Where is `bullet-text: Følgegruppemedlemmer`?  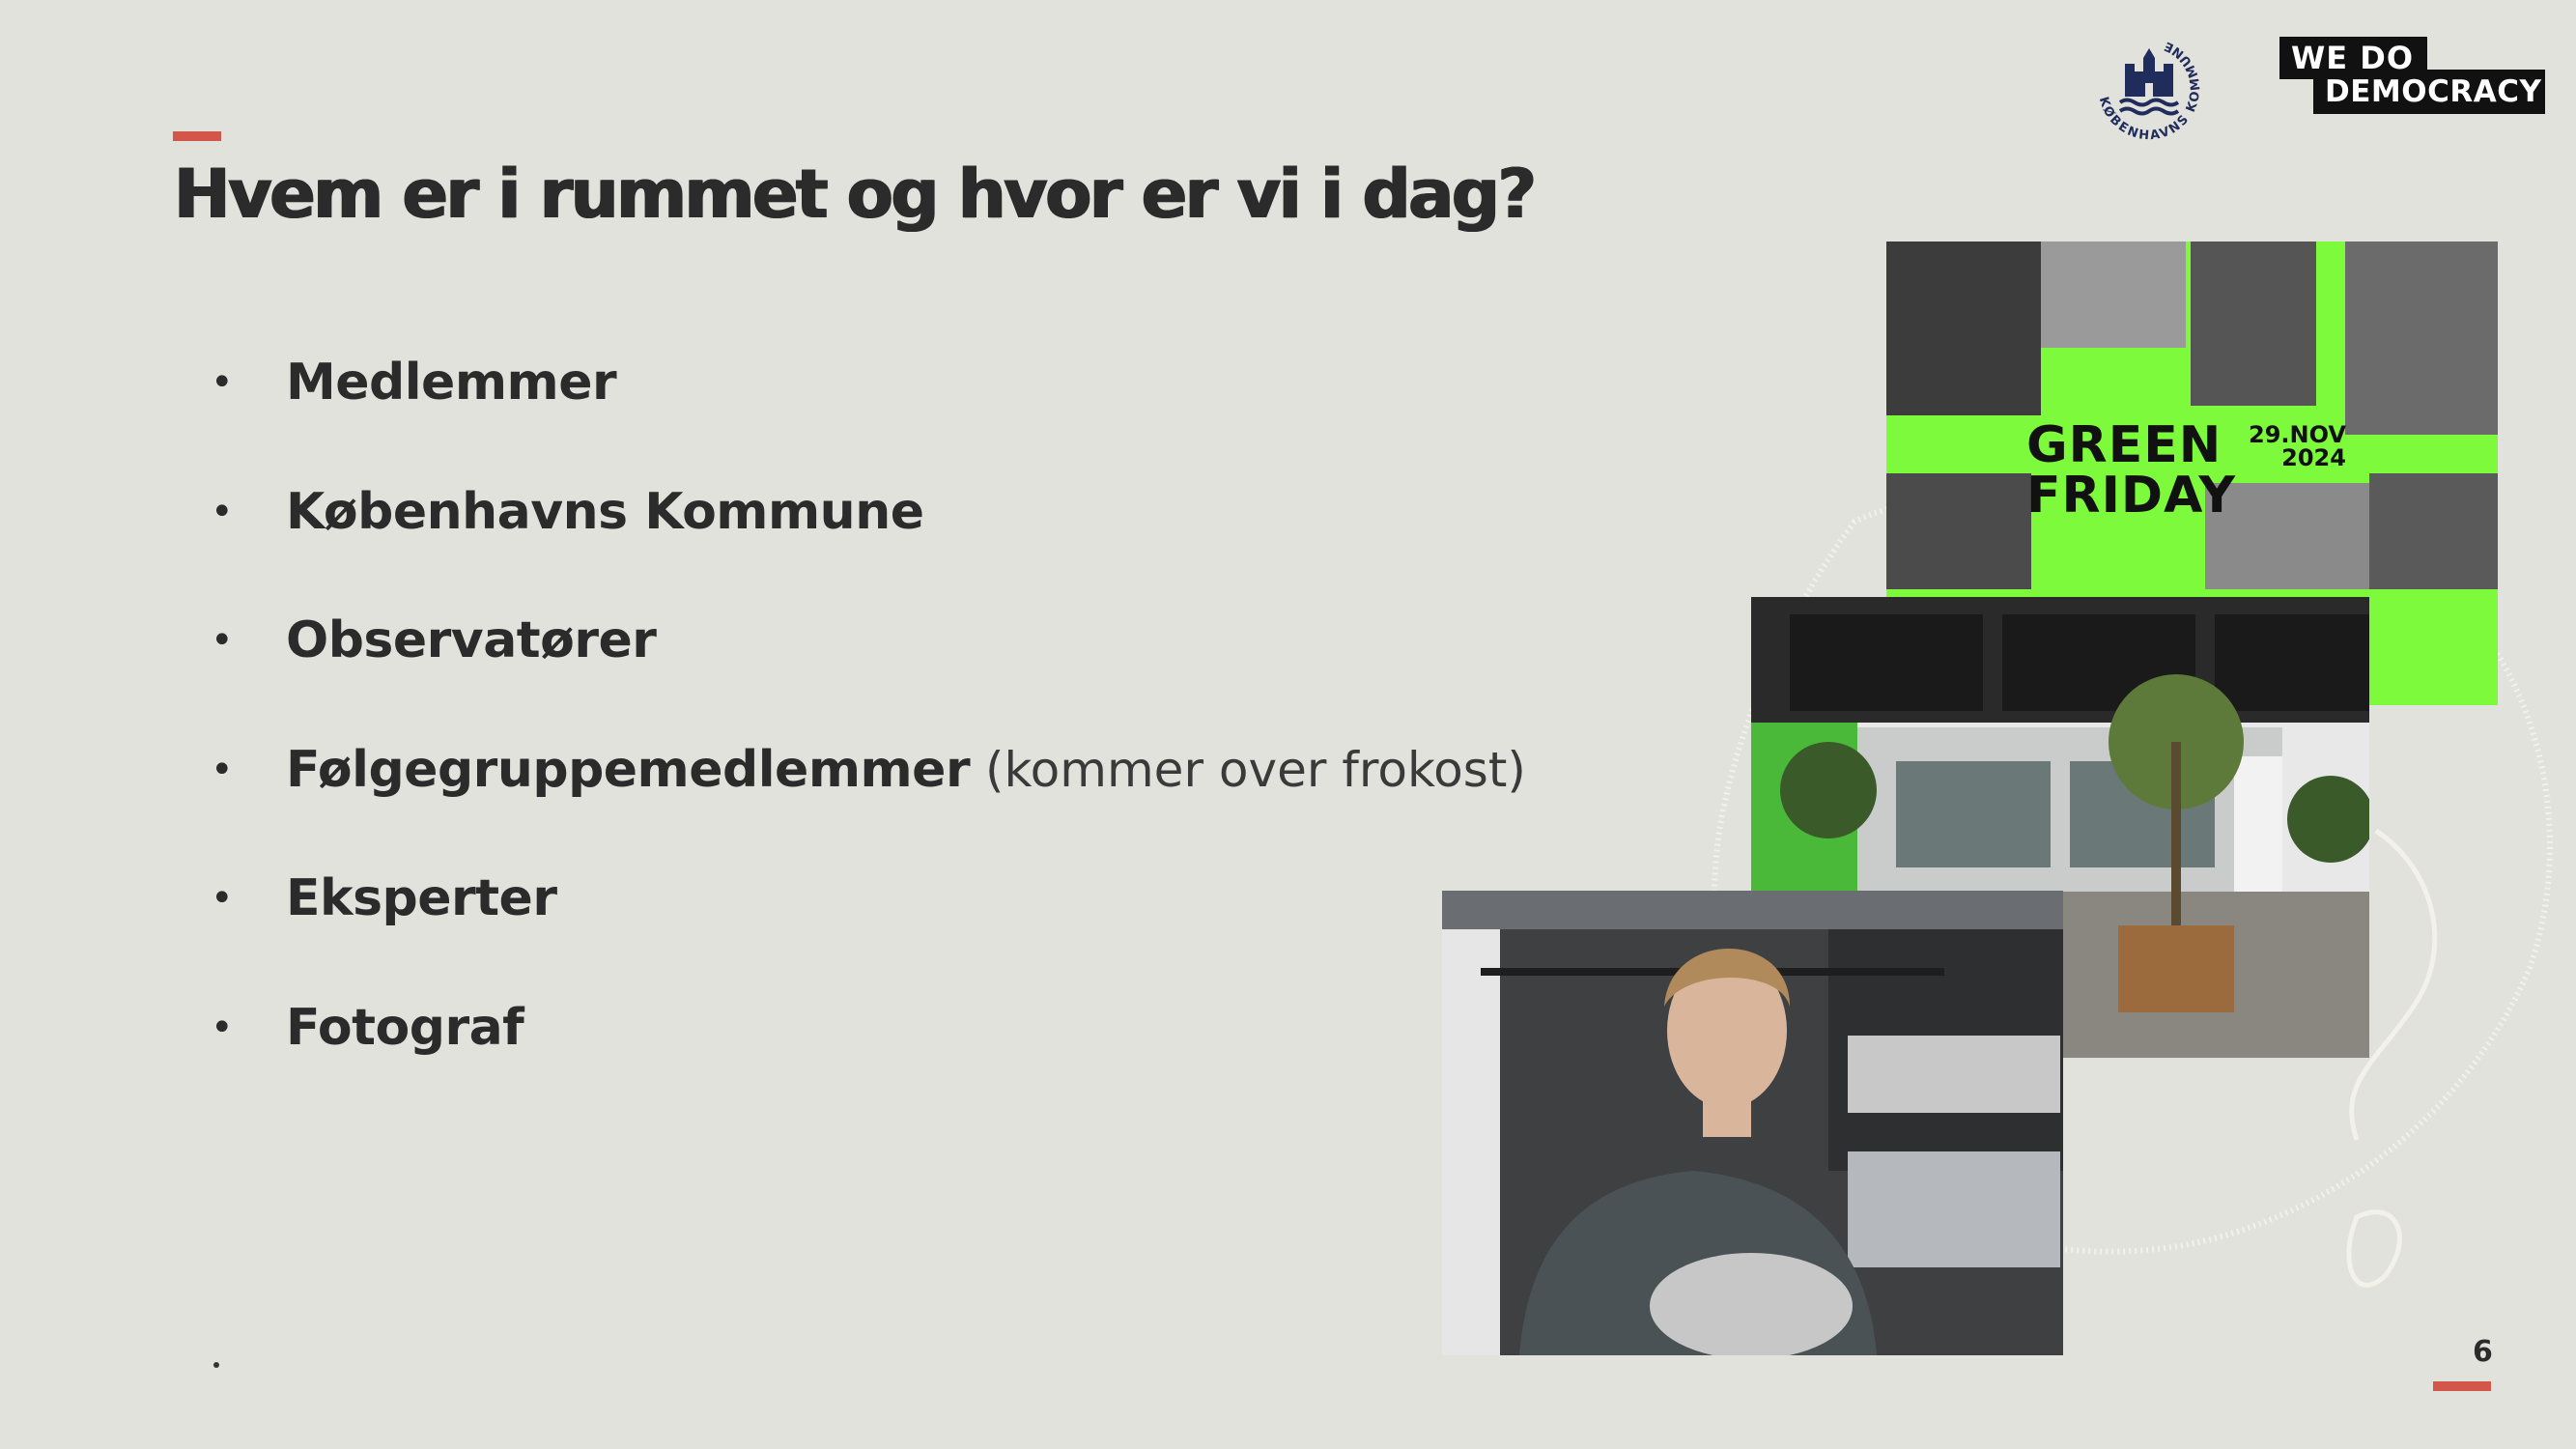
bullet-text: Følgegruppemedlemmer is located at coordinates (628, 769).